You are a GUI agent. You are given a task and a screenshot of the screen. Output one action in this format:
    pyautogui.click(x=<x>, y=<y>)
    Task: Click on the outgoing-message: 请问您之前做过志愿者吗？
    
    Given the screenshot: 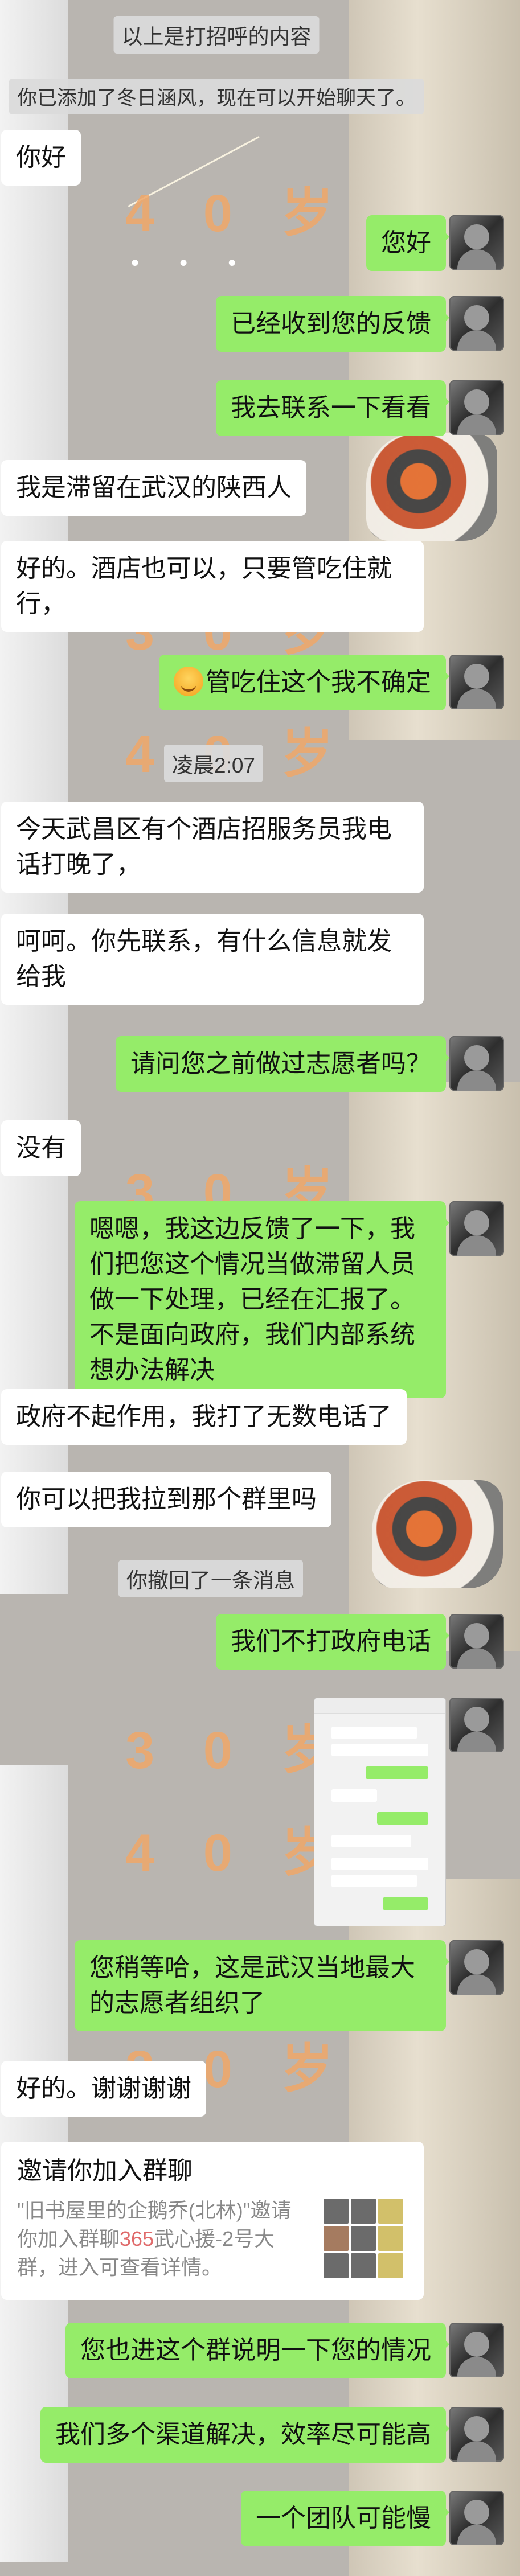 What is the action you would take?
    pyautogui.click(x=282, y=1064)
    